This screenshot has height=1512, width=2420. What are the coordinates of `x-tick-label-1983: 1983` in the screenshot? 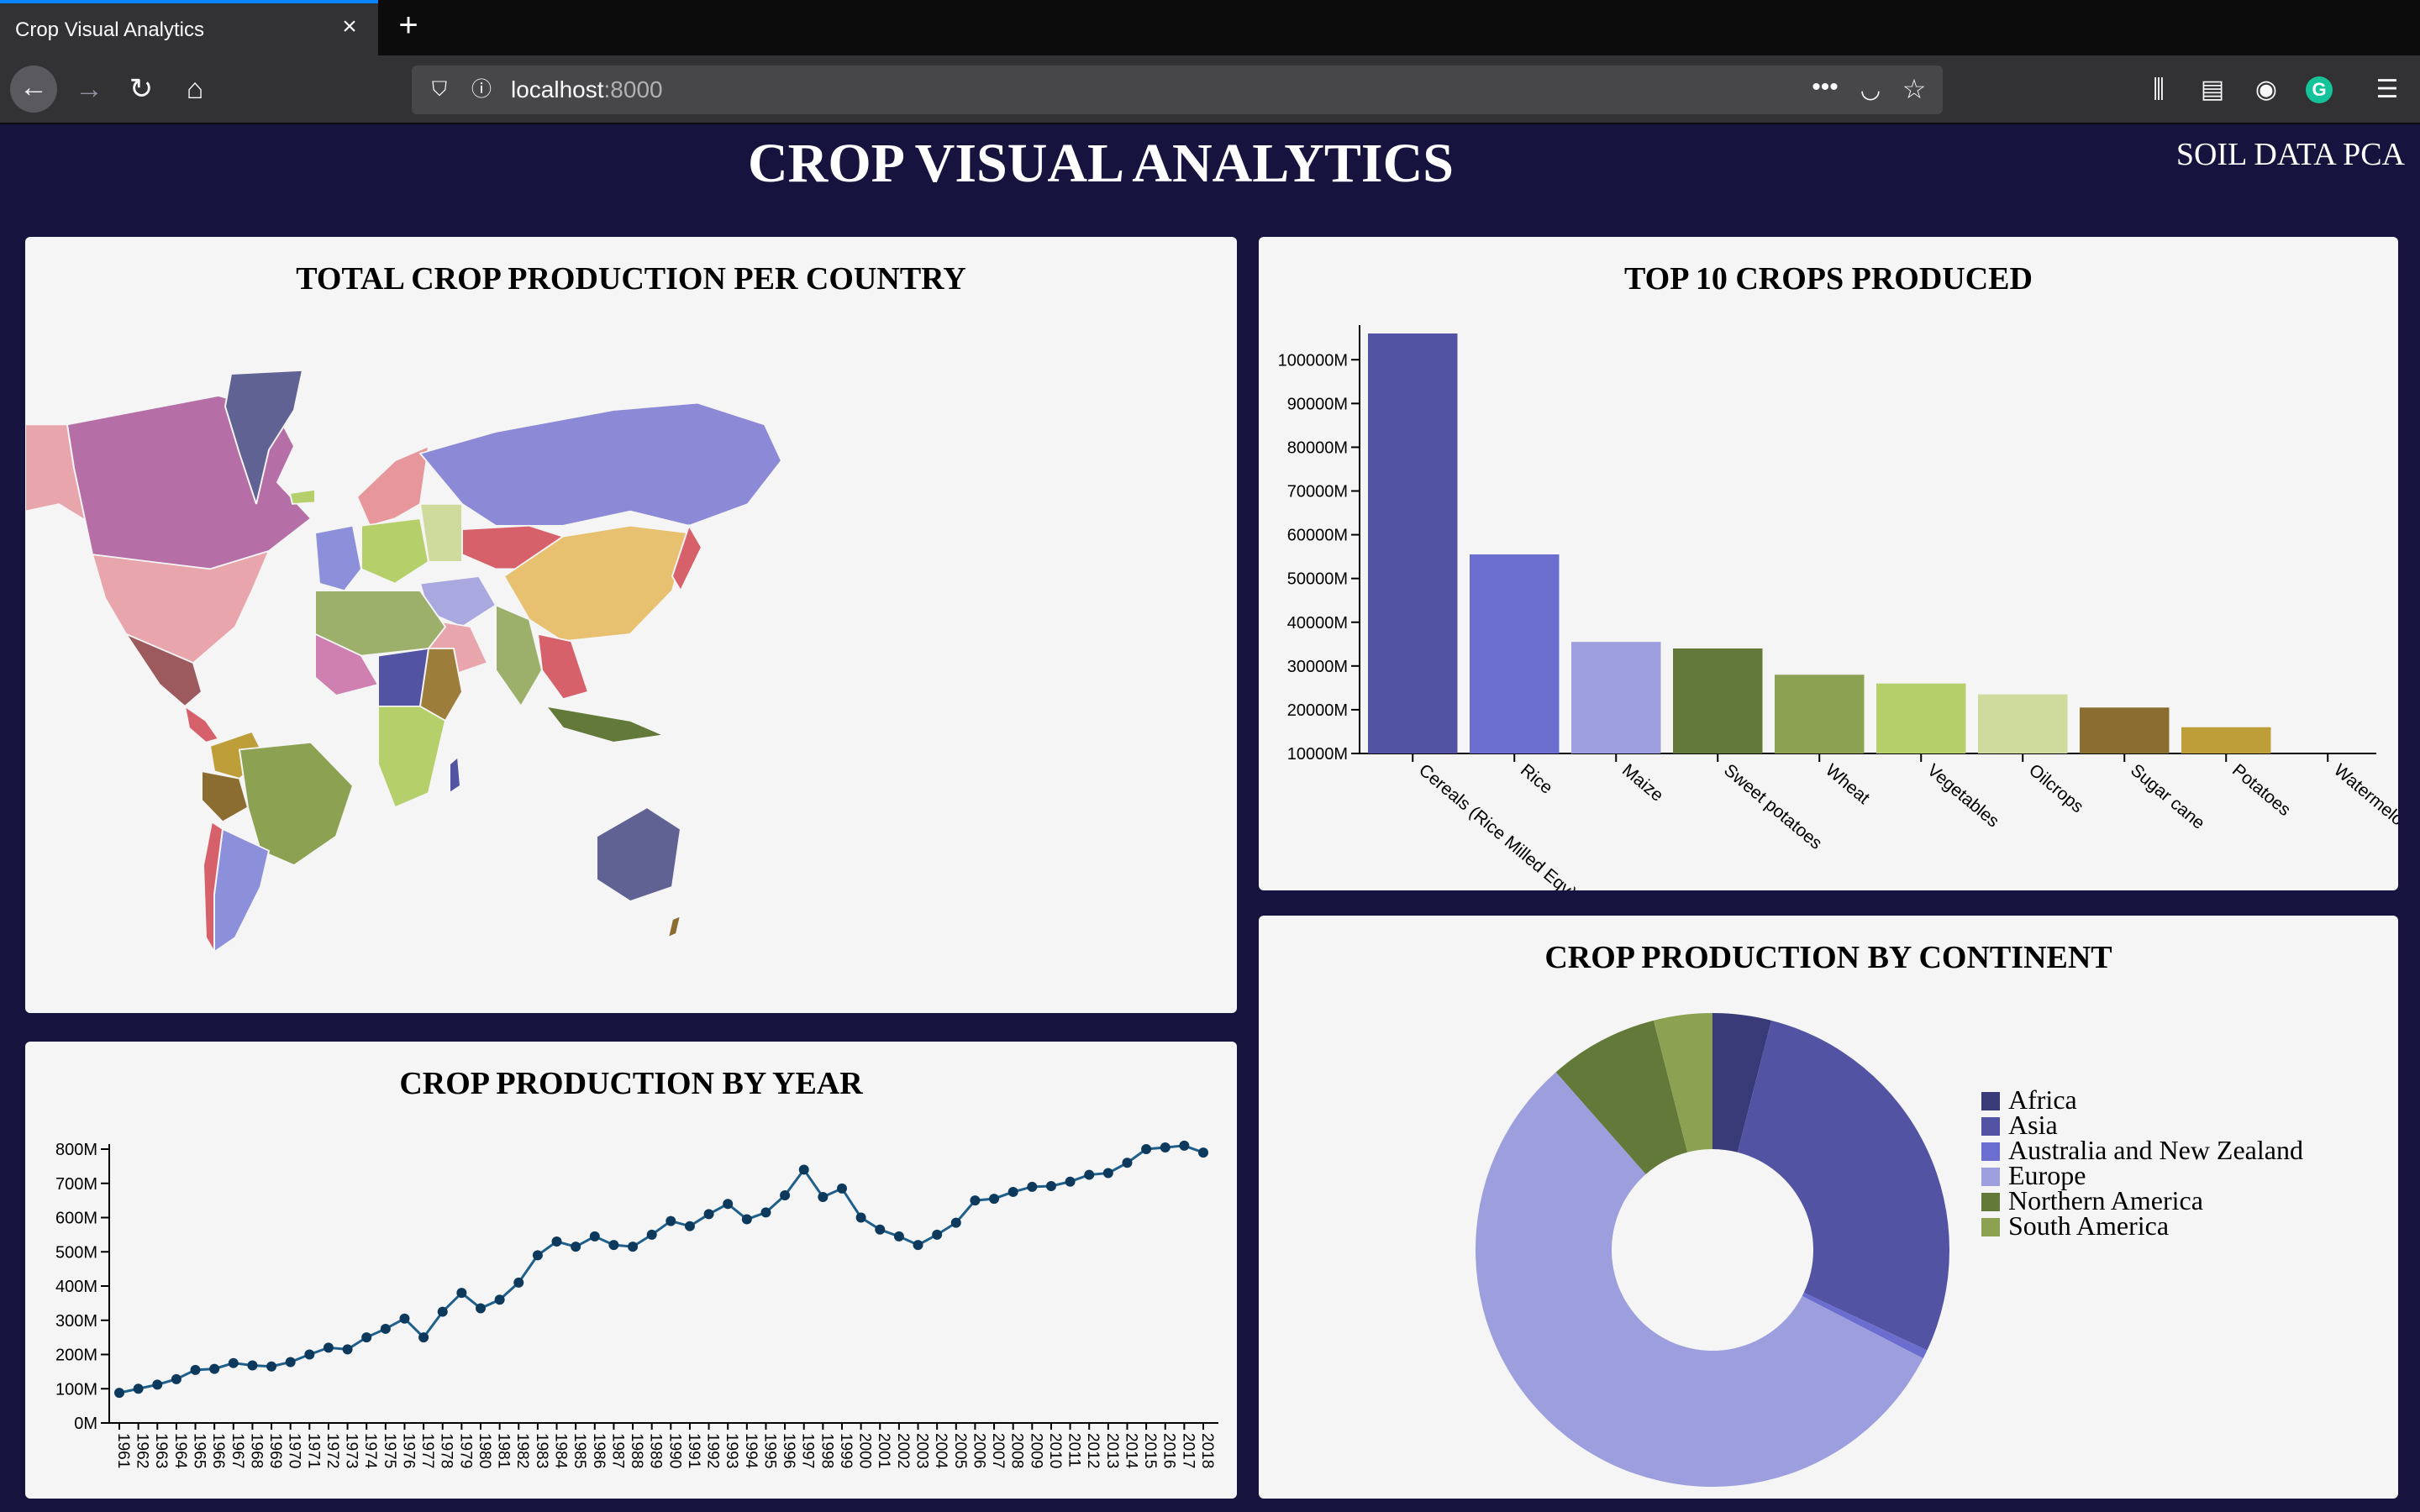 It's located at (541, 1450).